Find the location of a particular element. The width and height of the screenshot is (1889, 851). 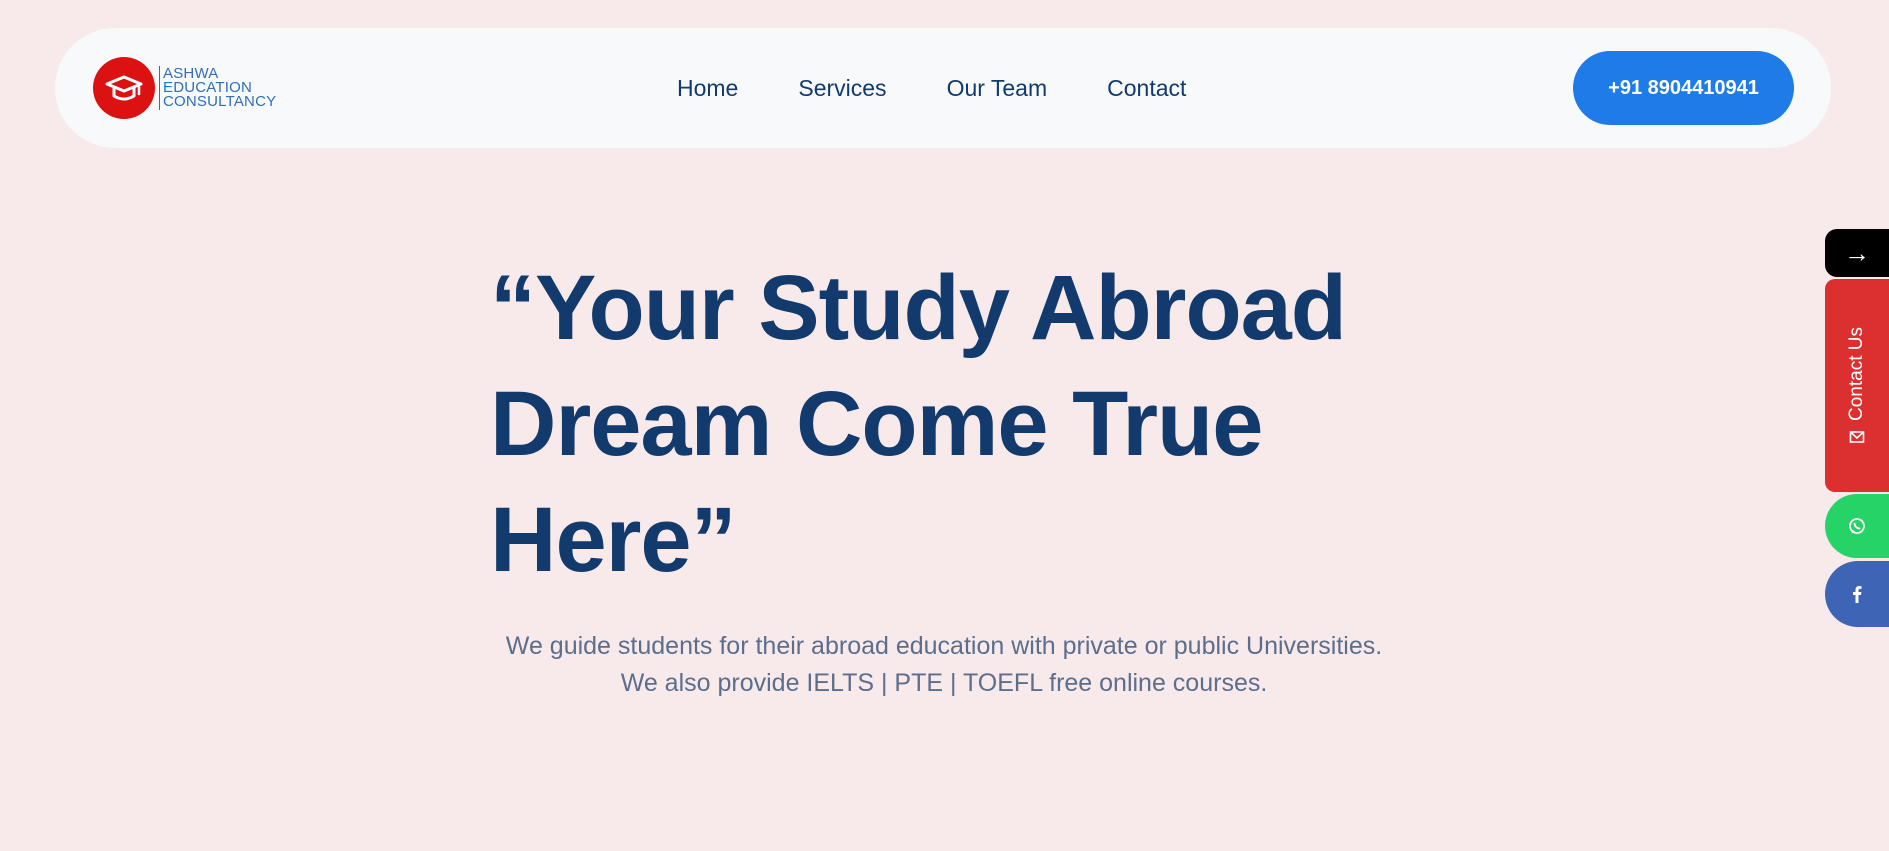

nav-services: Services is located at coordinates (842, 88).